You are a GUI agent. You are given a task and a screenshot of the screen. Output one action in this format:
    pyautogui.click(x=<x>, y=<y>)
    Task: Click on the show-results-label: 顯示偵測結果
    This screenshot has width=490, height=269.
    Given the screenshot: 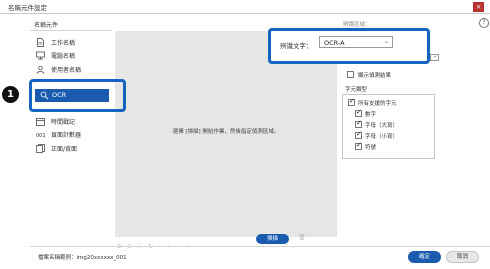 What is the action you would take?
    pyautogui.click(x=375, y=76)
    